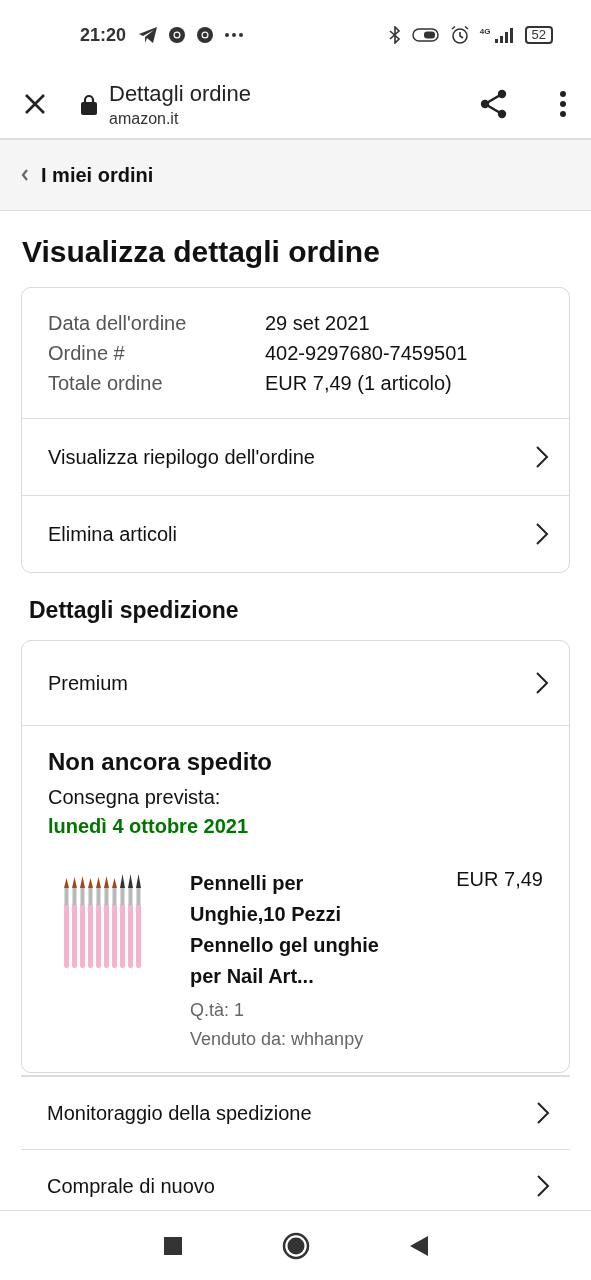  What do you see at coordinates (106, 383) in the screenshot?
I see `info-label: Totale ordine` at bounding box center [106, 383].